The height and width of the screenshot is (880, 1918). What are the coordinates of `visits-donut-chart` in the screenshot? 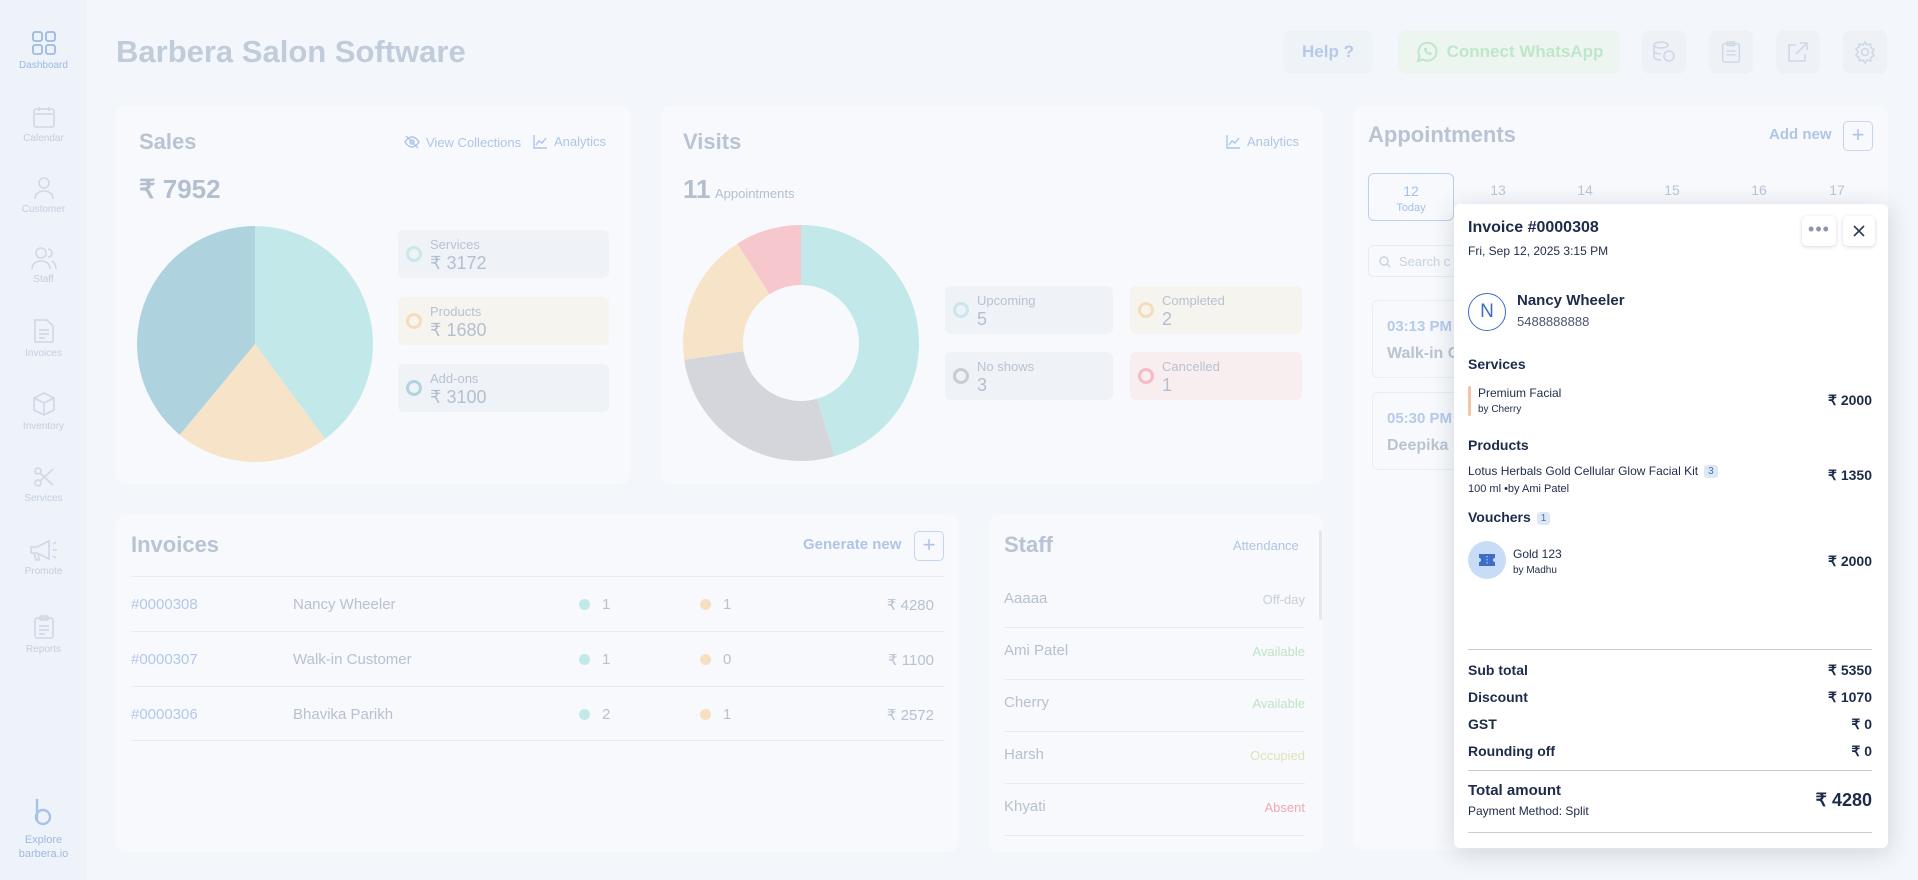 It's located at (801, 343).